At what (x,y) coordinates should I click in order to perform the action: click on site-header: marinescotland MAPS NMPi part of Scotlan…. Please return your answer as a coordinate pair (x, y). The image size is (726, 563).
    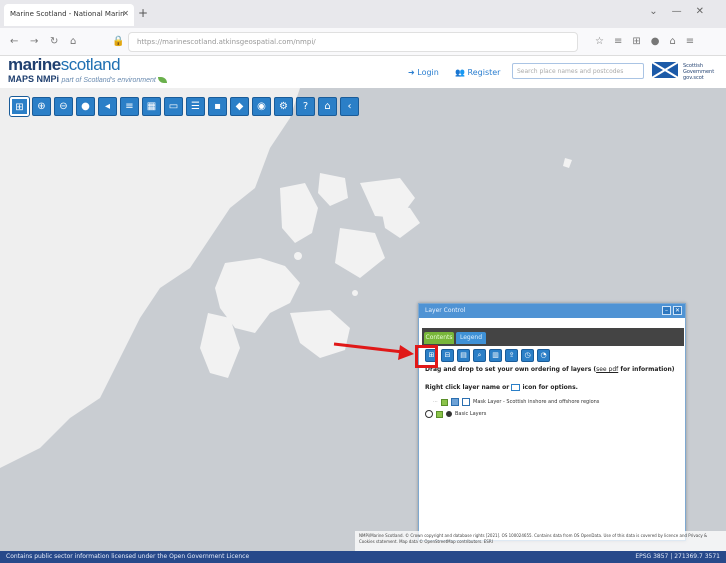
    Looking at the image, I should click on (363, 71).